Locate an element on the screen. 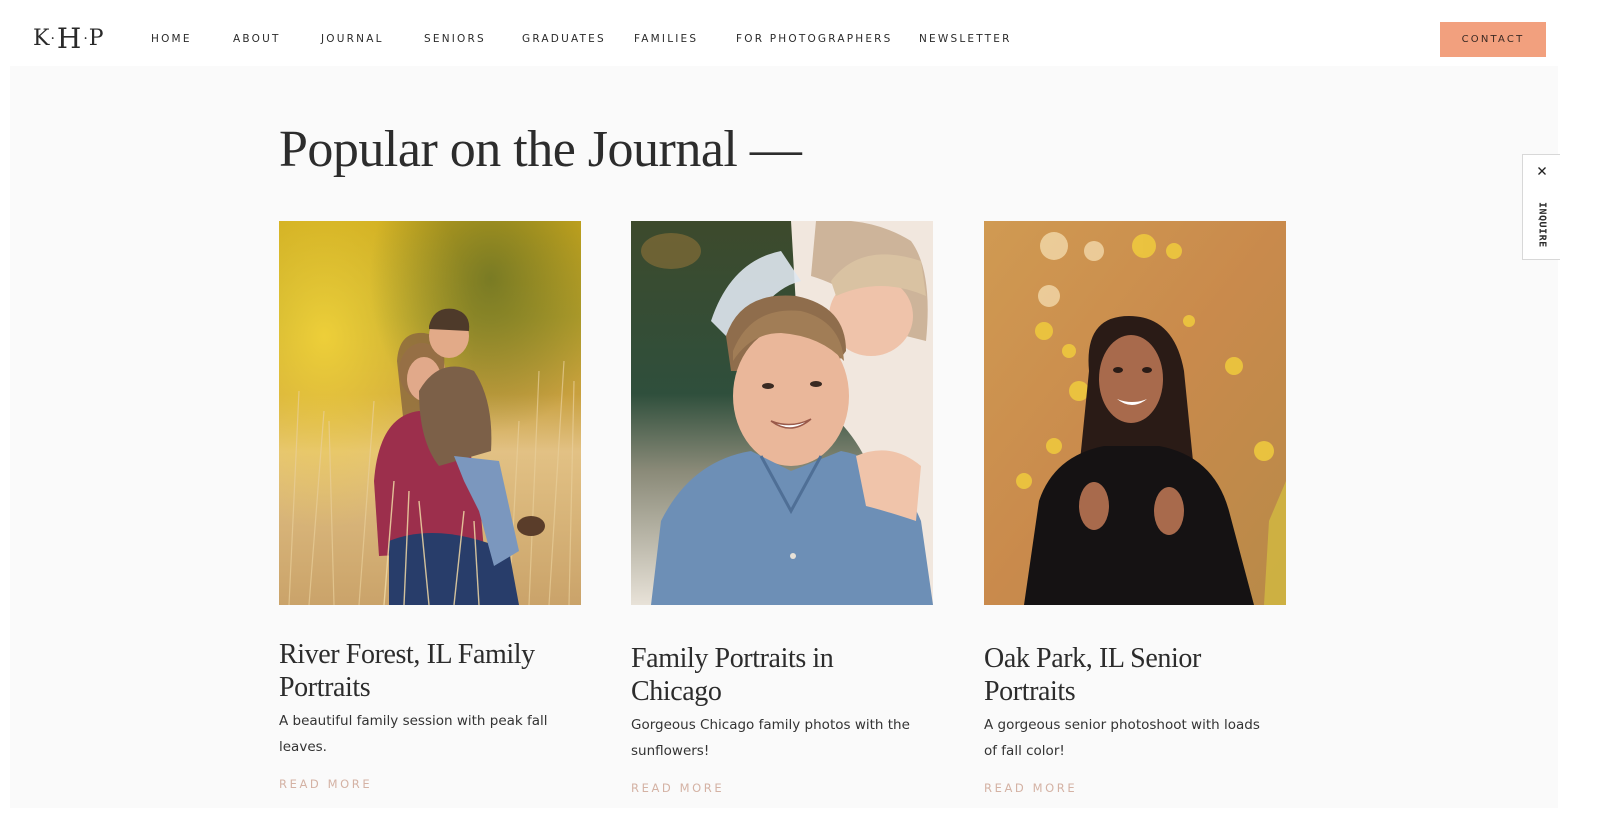 This screenshot has width=1600, height=836. photo-boy-mother is located at coordinates (782, 413).